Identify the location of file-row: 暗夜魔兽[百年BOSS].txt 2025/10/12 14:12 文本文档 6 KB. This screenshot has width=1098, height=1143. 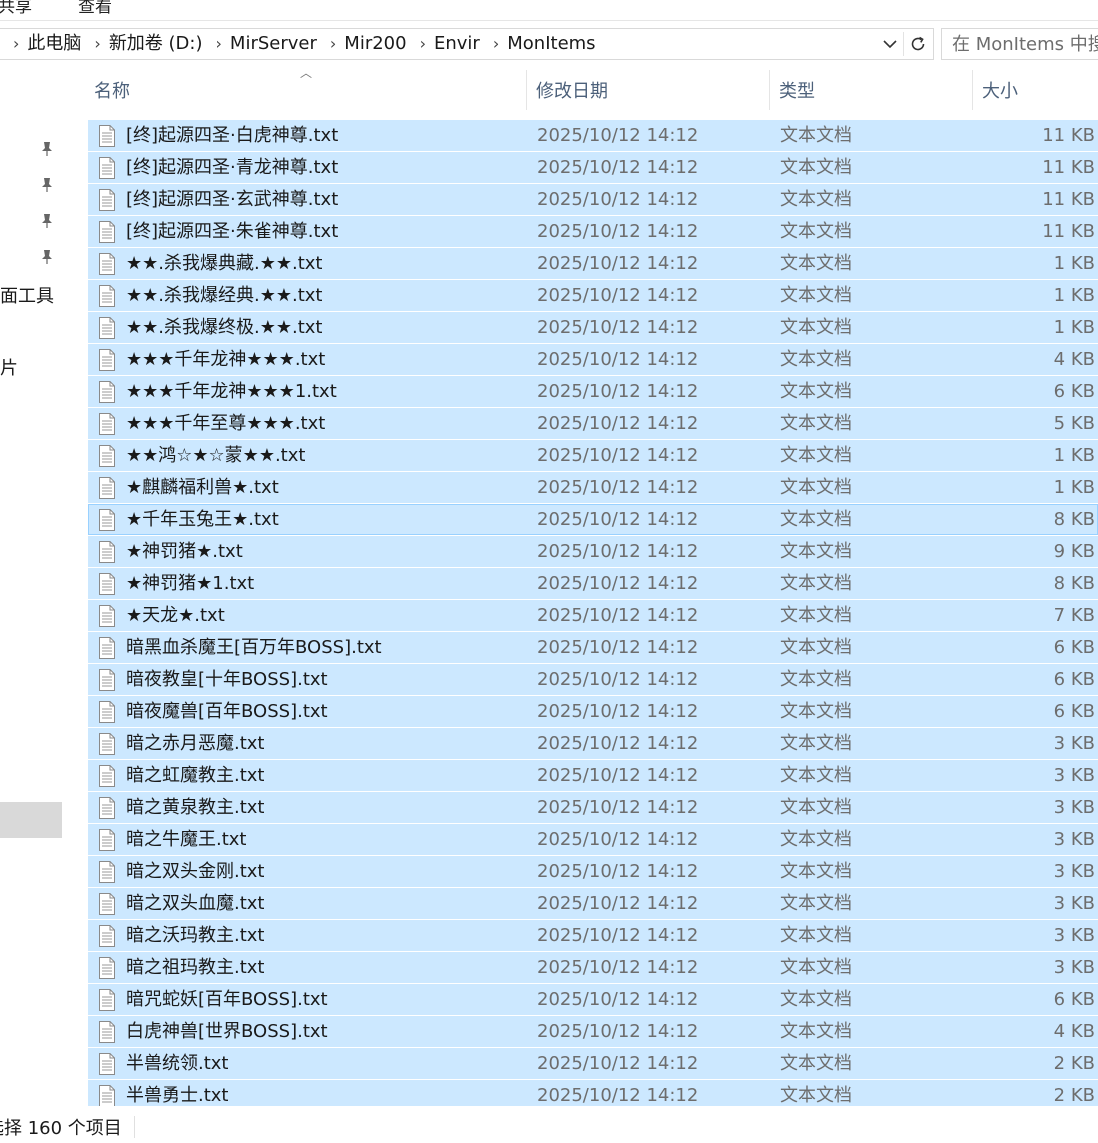
(593, 711).